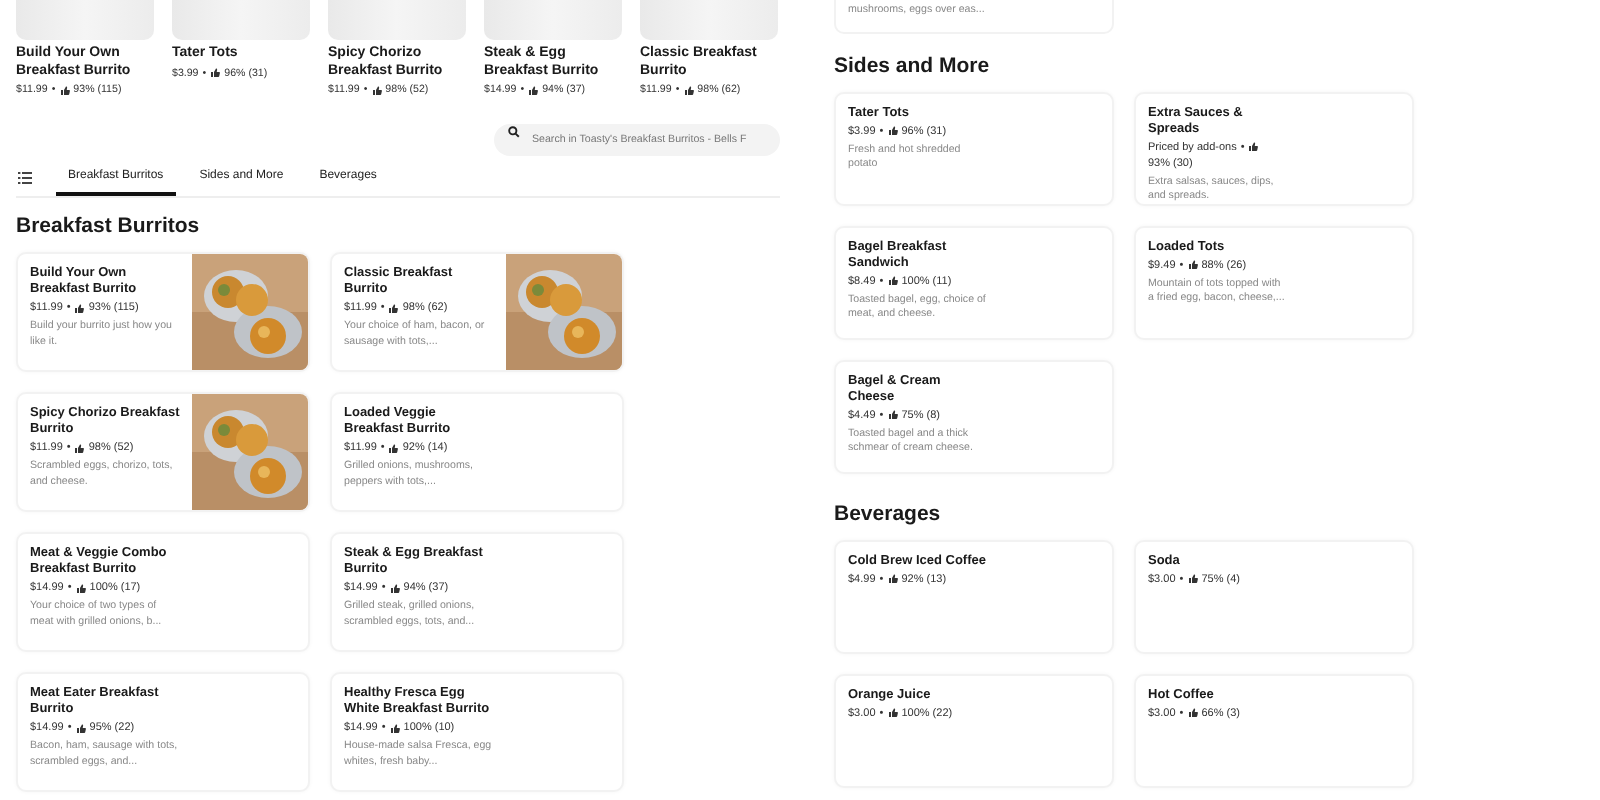 This screenshot has height=800, width=1600. What do you see at coordinates (913, 66) in the screenshot?
I see `section-heading: Sides and More` at bounding box center [913, 66].